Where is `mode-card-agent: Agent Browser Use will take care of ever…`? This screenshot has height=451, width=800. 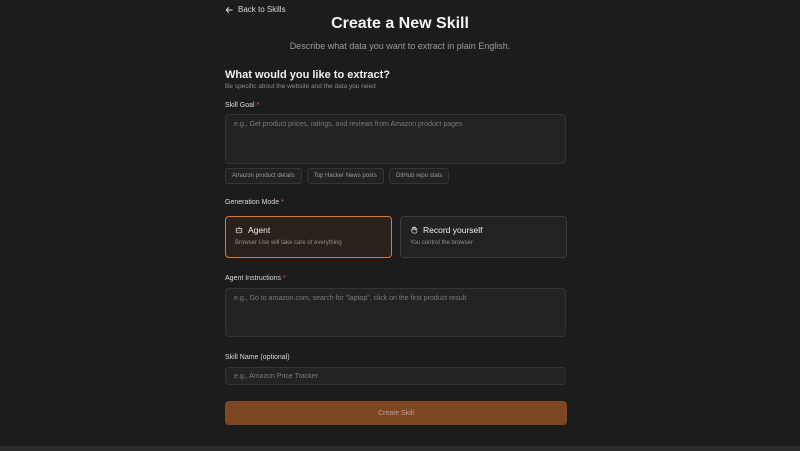 mode-card-agent: Agent Browser Use will take care of ever… is located at coordinates (308, 237).